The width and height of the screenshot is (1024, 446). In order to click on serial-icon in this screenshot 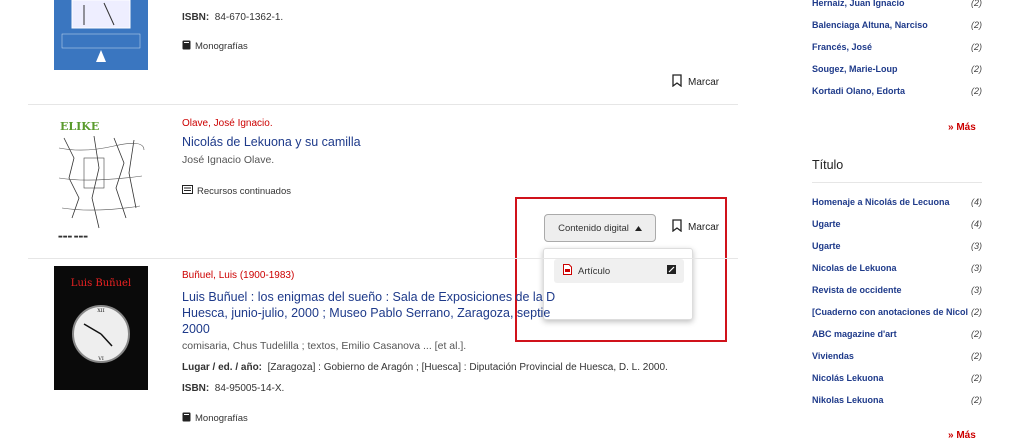, I will do `click(187, 191)`.